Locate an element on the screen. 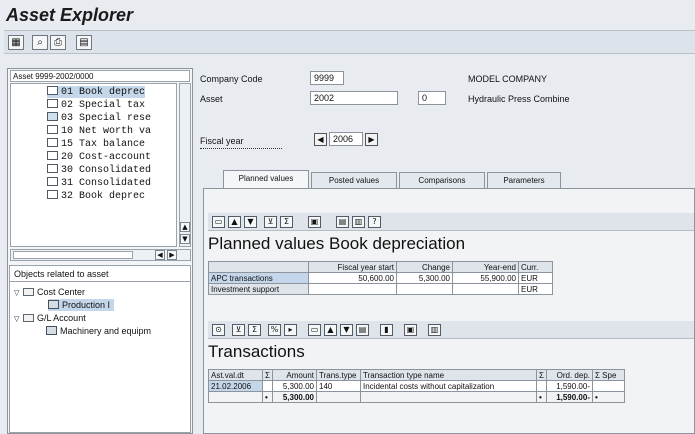 Image resolution: width=695 pixels, height=434 pixels. change-value is located at coordinates (424, 289).